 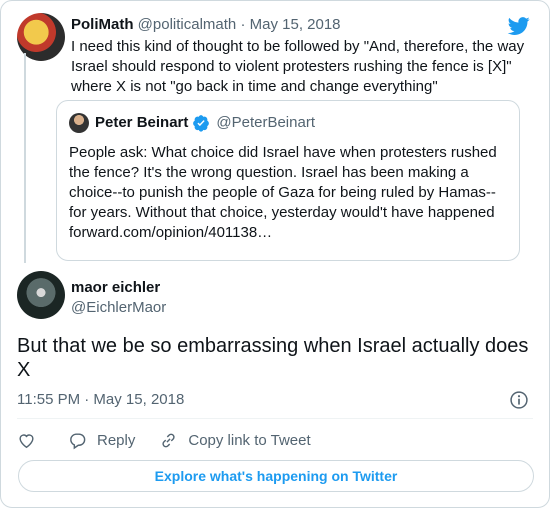 I want to click on twitter-bird-icon, so click(x=519, y=26).